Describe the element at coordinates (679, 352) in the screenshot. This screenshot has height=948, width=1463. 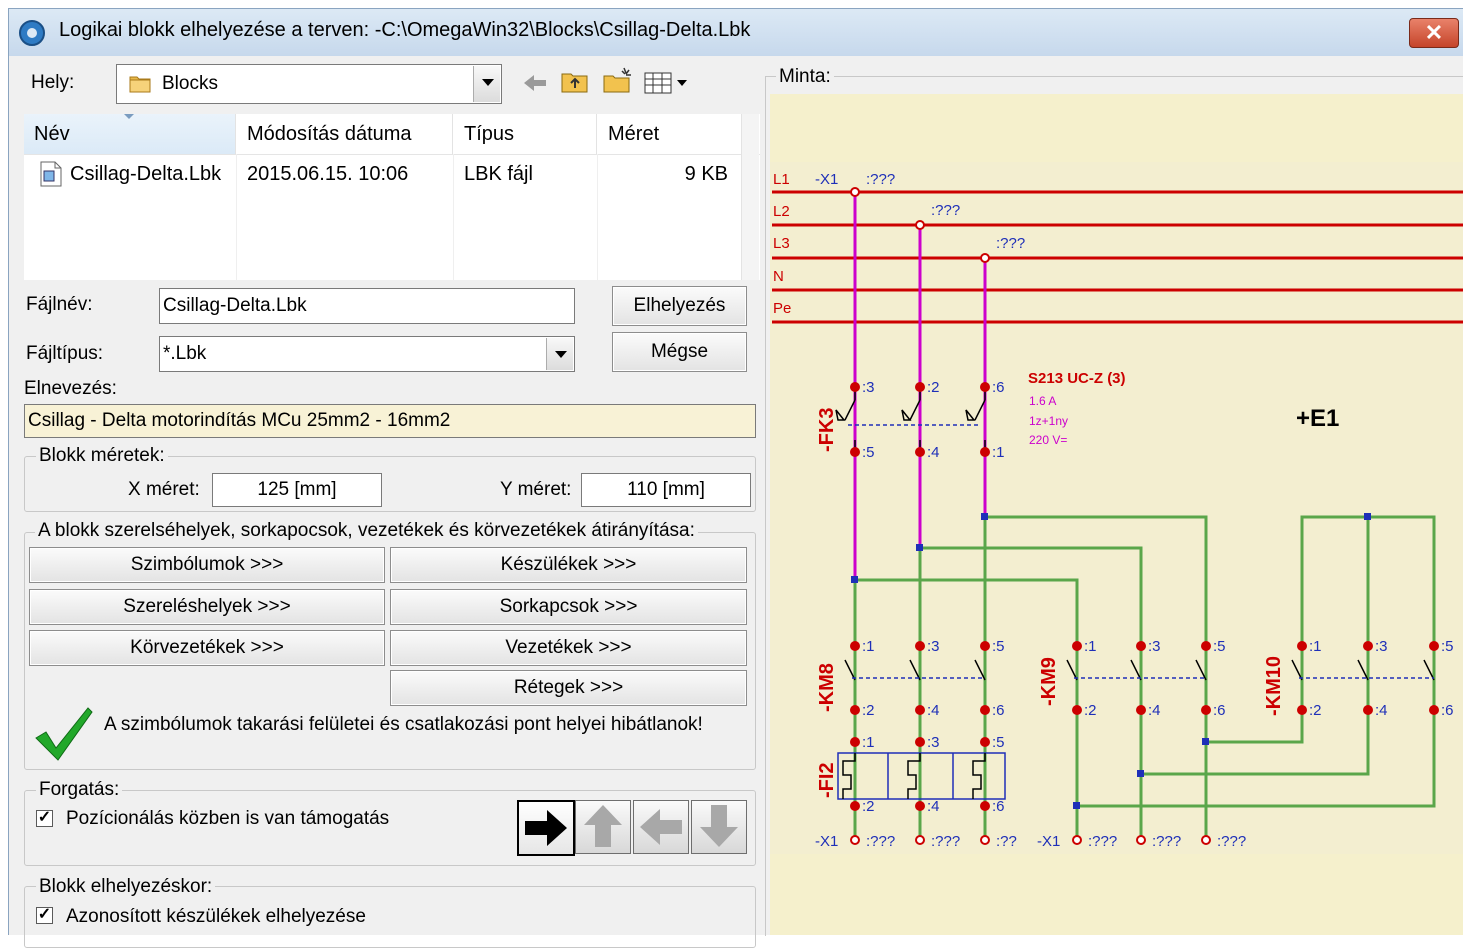
I see `cancel-button: Mégse` at that location.